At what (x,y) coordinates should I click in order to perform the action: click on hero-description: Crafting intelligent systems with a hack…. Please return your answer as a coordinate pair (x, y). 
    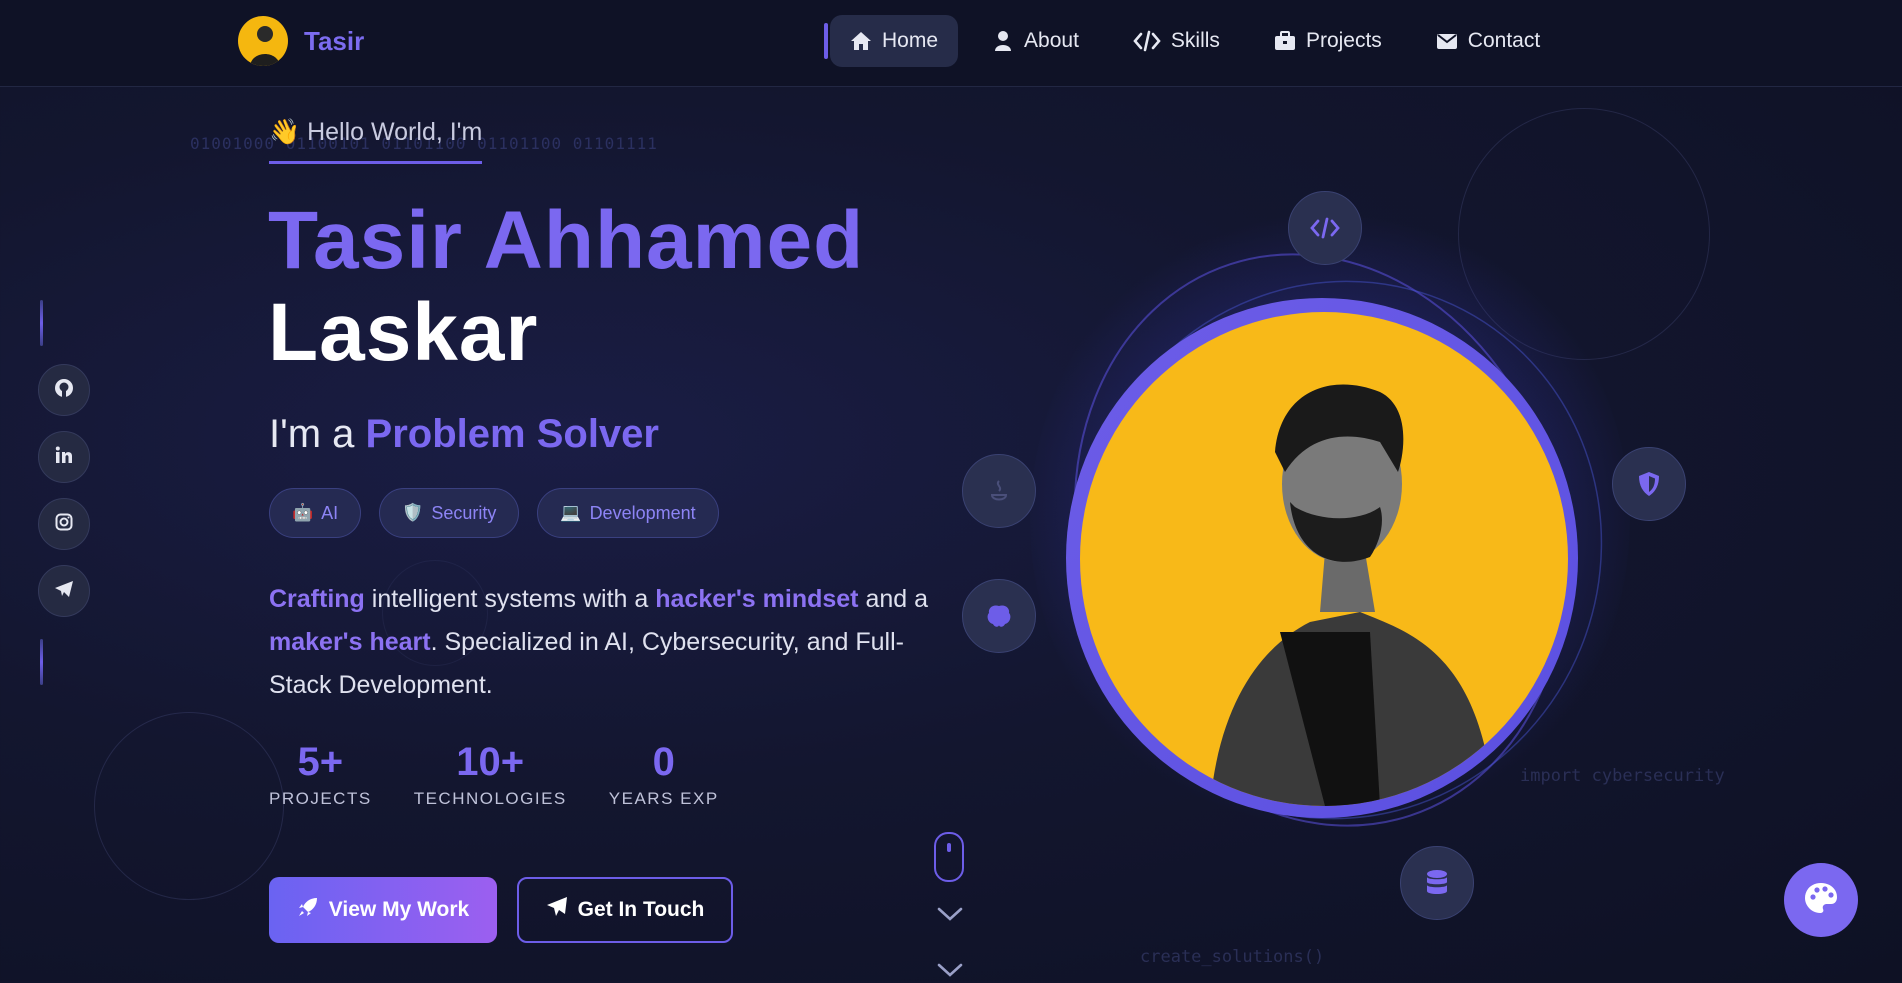
    Looking at the image, I should click on (599, 642).